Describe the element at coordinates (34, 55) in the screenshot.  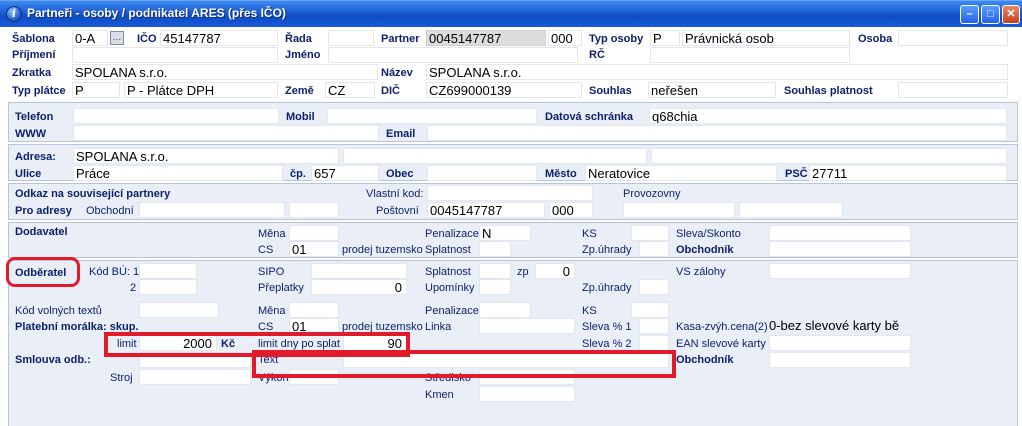
I see `prijmeni-label: Příjmení` at that location.